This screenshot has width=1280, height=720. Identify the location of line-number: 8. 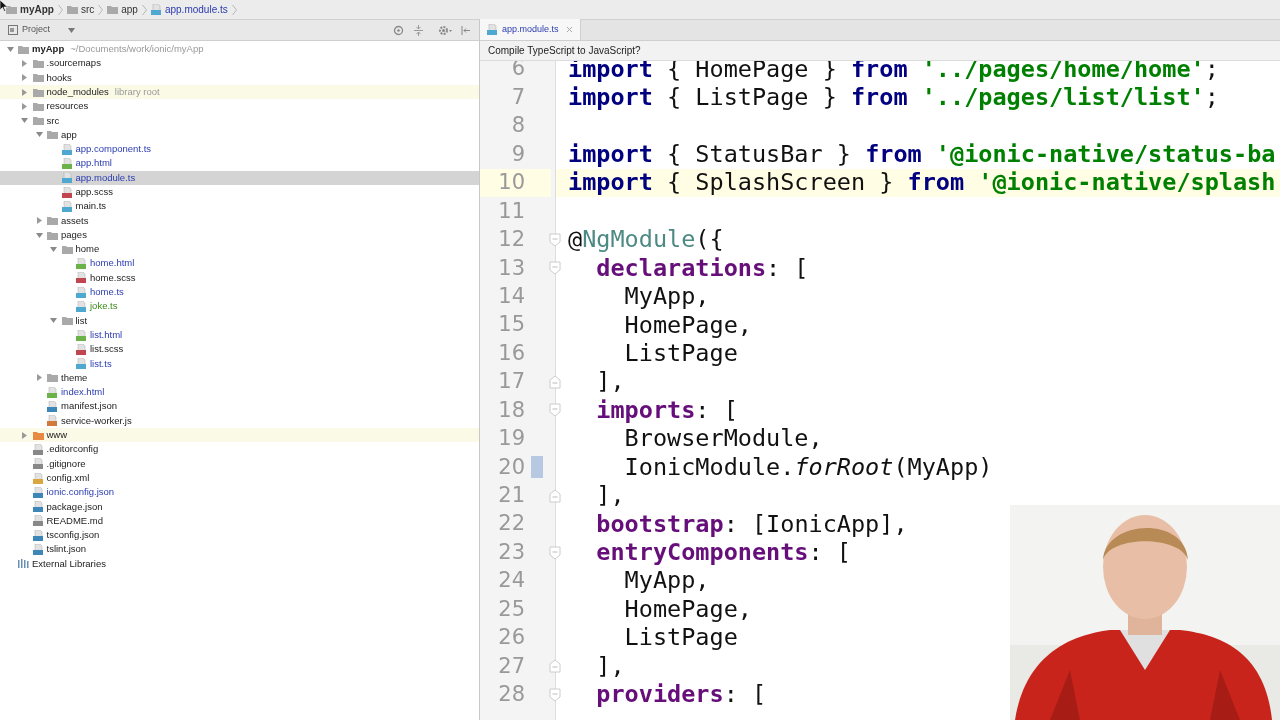
(518, 126).